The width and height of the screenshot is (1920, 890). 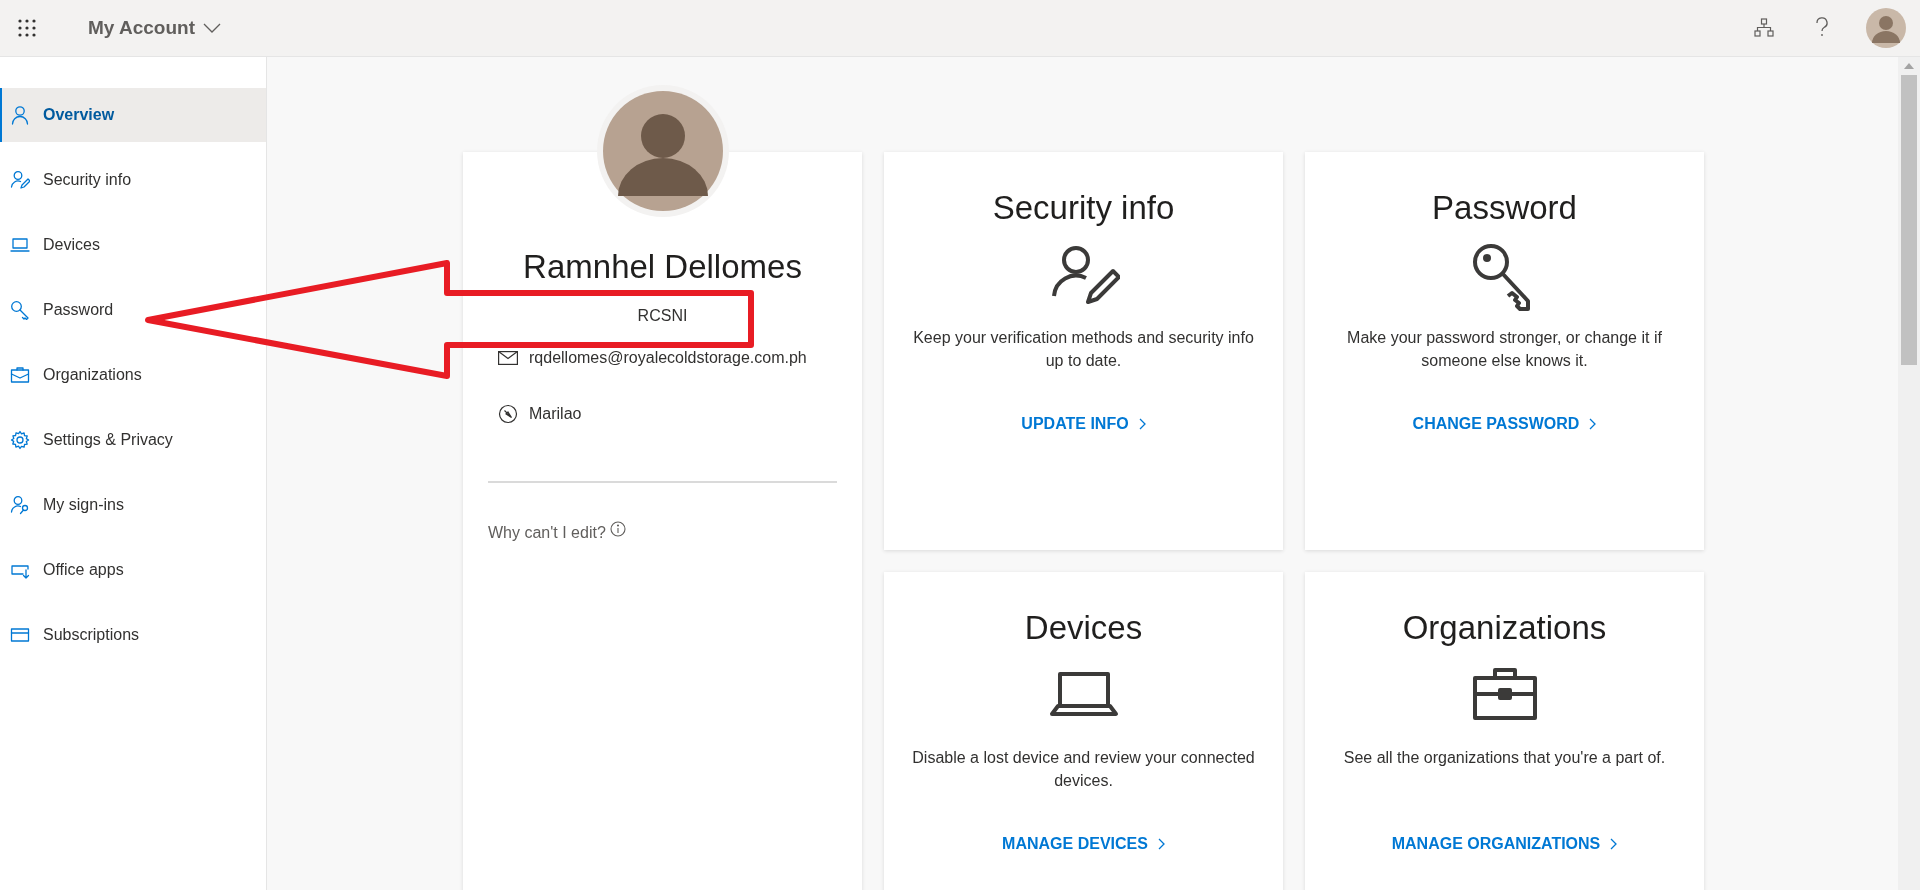 I want to click on gear-icon, so click(x=20, y=440).